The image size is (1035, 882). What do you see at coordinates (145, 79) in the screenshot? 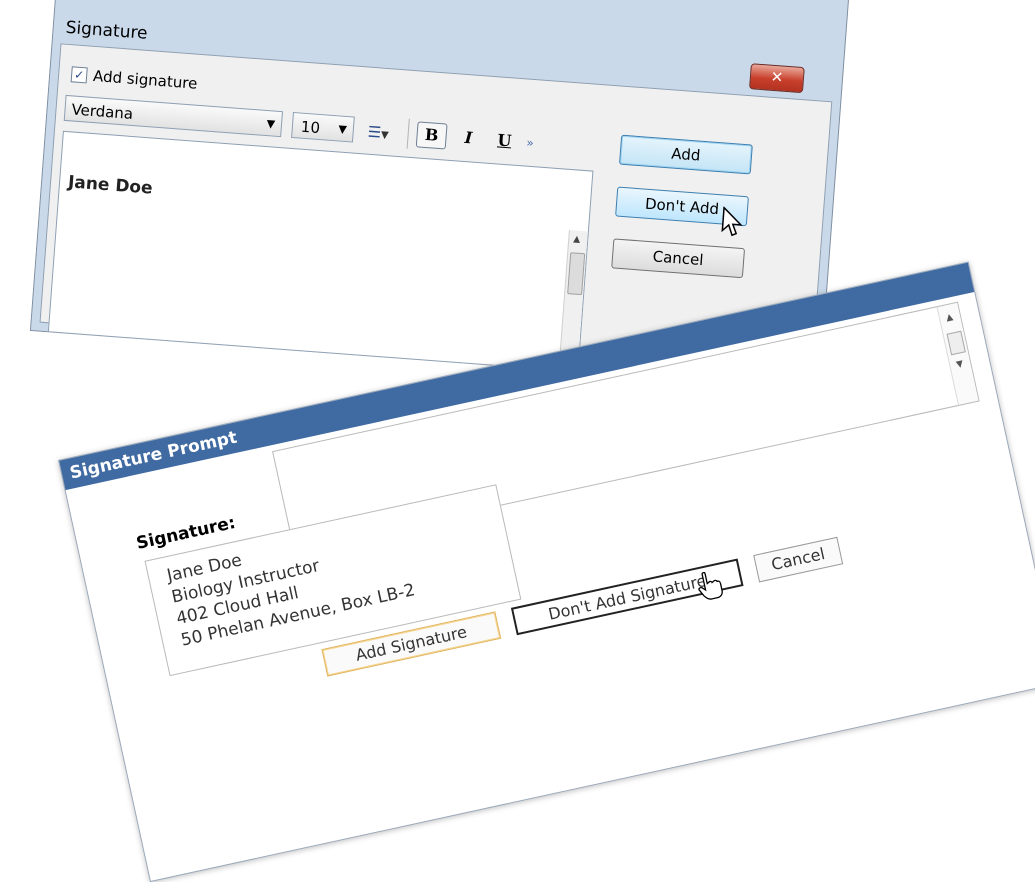
I see `add-signature-label: Add signature` at bounding box center [145, 79].